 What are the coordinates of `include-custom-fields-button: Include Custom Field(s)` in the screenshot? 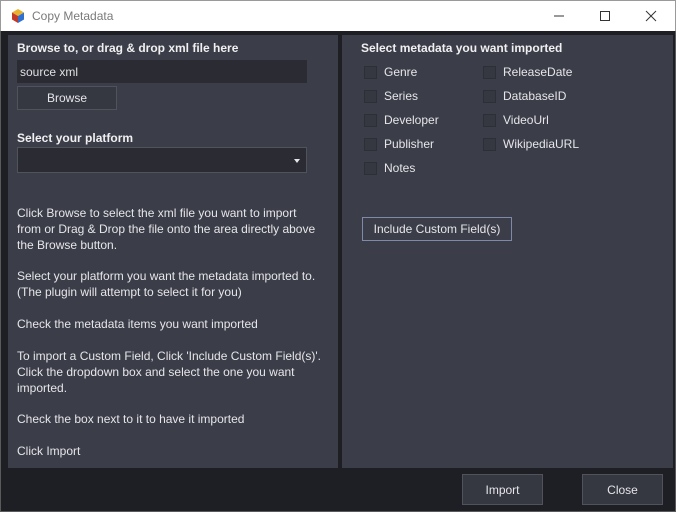 It's located at (437, 229).